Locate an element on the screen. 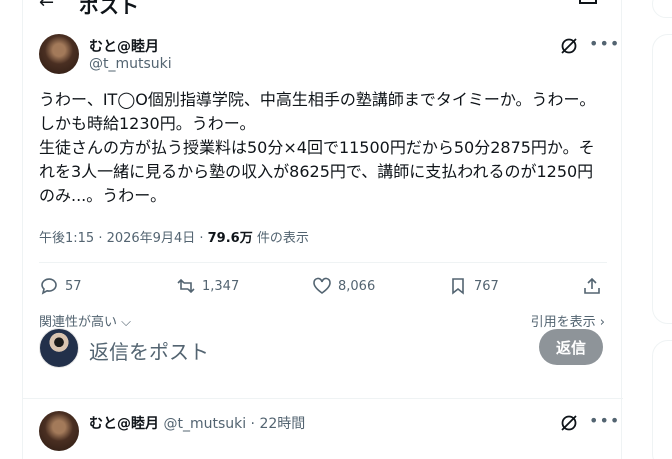 The image size is (672, 459). timestamp: 午後1:15 · 2026年9月4日 · is located at coordinates (123, 238).